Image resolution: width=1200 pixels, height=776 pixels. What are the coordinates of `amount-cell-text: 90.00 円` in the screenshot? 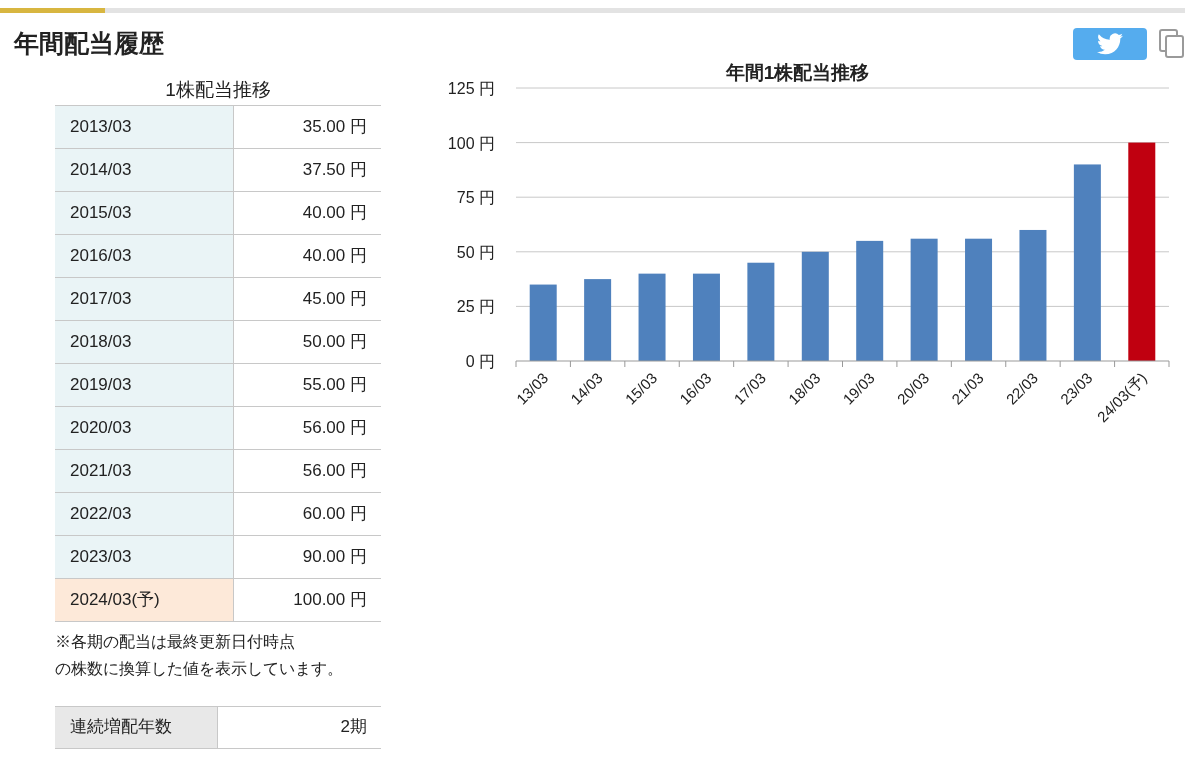 It's located at (334, 556).